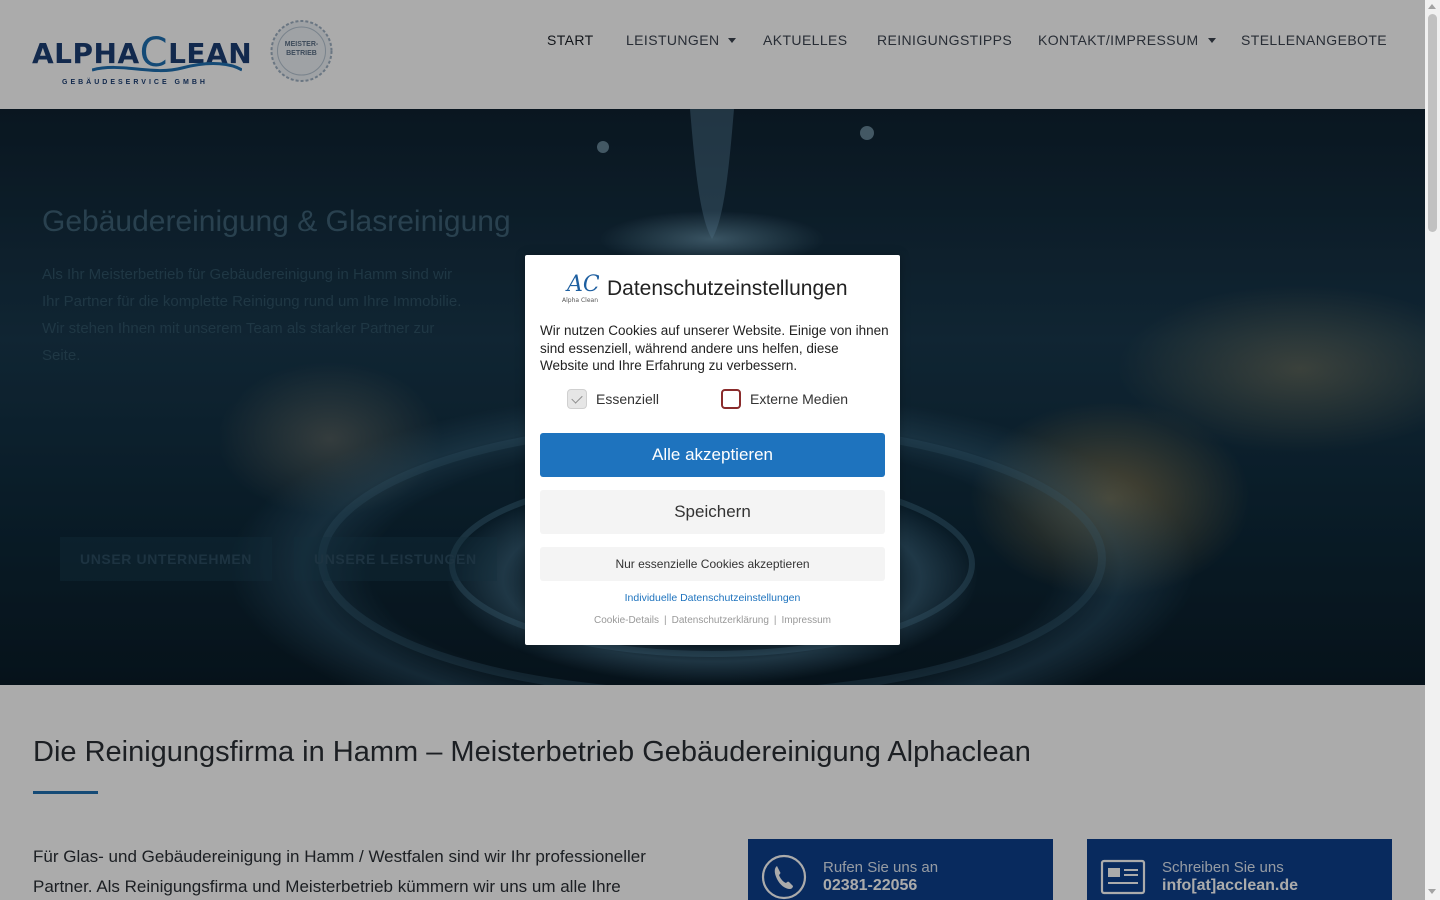  Describe the element at coordinates (1432, 891) in the screenshot. I see `scroll-down-arrow-icon` at that location.